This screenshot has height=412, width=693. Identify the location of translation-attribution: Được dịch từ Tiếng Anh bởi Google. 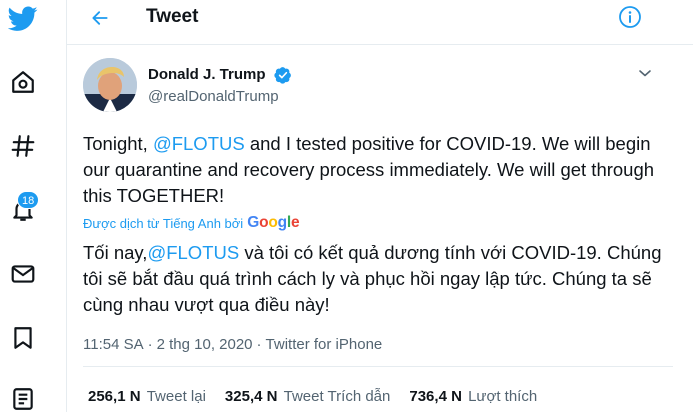
(191, 223).